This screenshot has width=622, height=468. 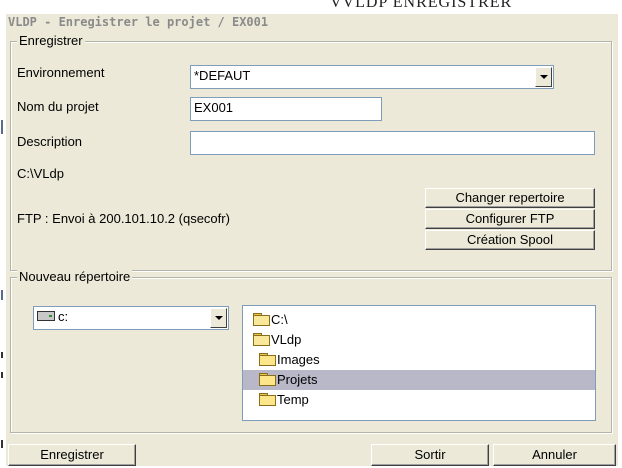 What do you see at coordinates (419, 363) in the screenshot?
I see `directory-tree: C:\ VLdp Images Projets Temp` at bounding box center [419, 363].